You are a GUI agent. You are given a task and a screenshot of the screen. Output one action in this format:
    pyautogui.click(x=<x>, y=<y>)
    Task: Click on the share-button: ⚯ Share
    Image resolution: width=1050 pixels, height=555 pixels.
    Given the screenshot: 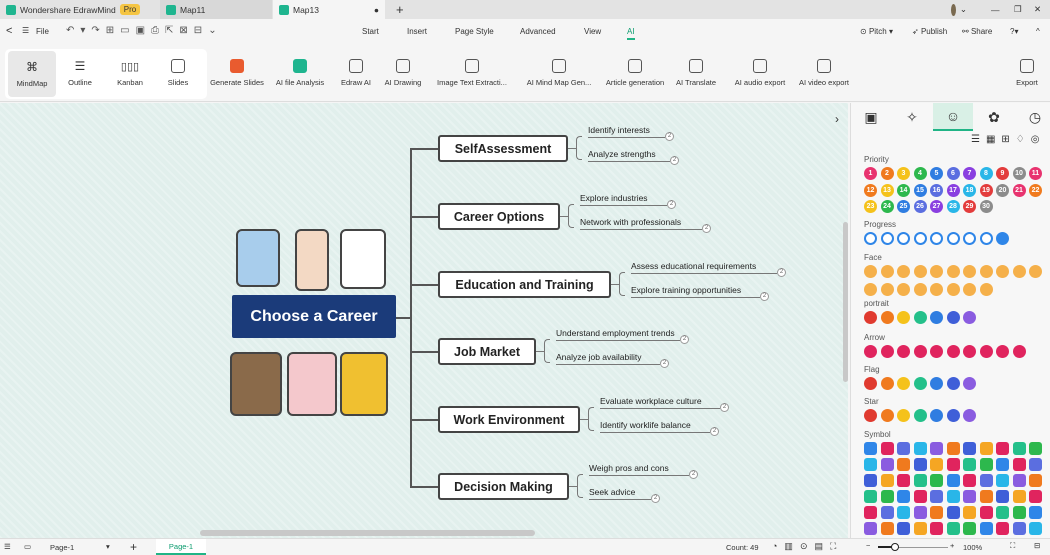 What is the action you would take?
    pyautogui.click(x=977, y=31)
    